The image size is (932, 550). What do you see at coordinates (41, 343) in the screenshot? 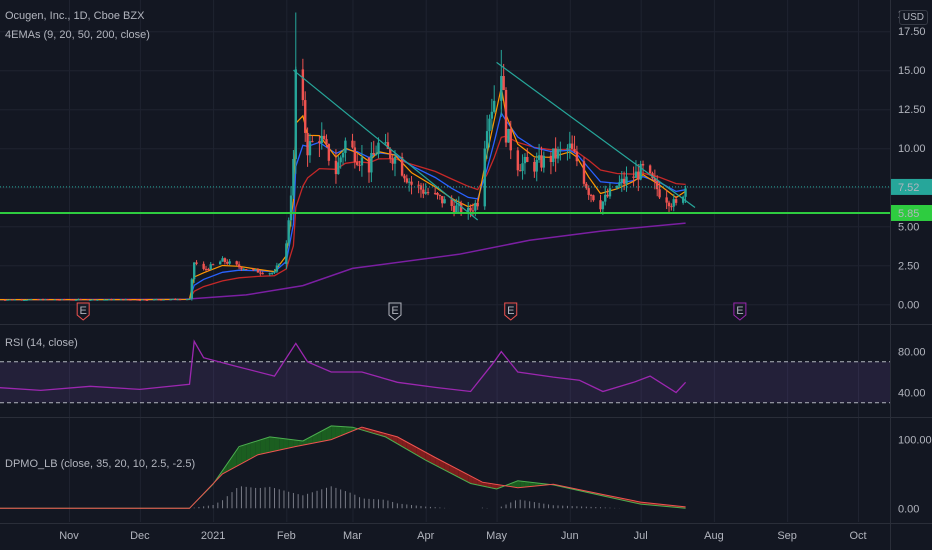
I see `rsi-indicator-label: RSI (14, close)` at bounding box center [41, 343].